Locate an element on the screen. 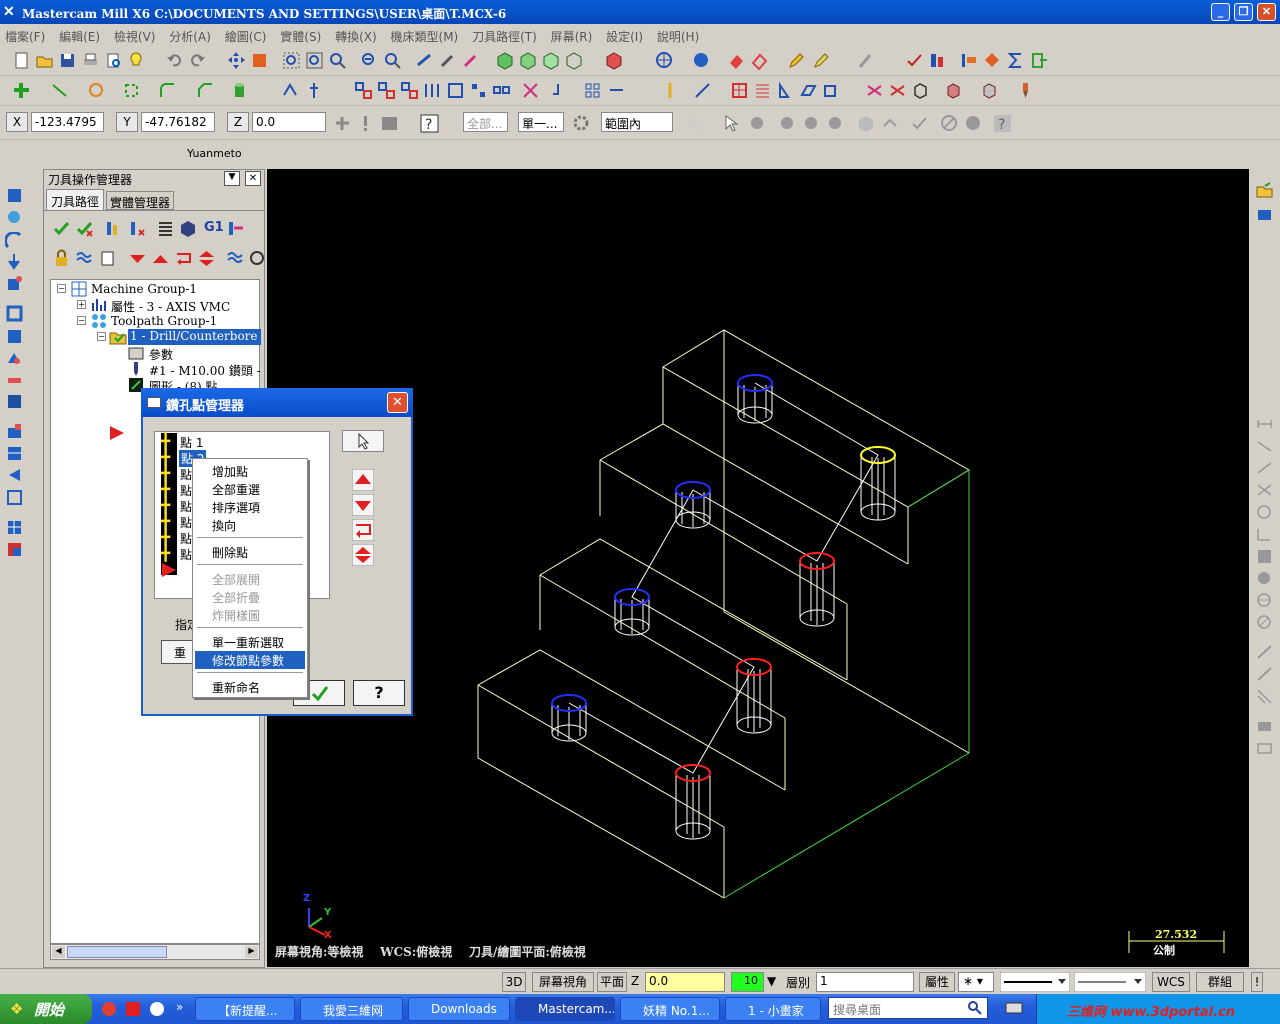 The width and height of the screenshot is (1280, 1024). help-button: ? is located at coordinates (379, 693).